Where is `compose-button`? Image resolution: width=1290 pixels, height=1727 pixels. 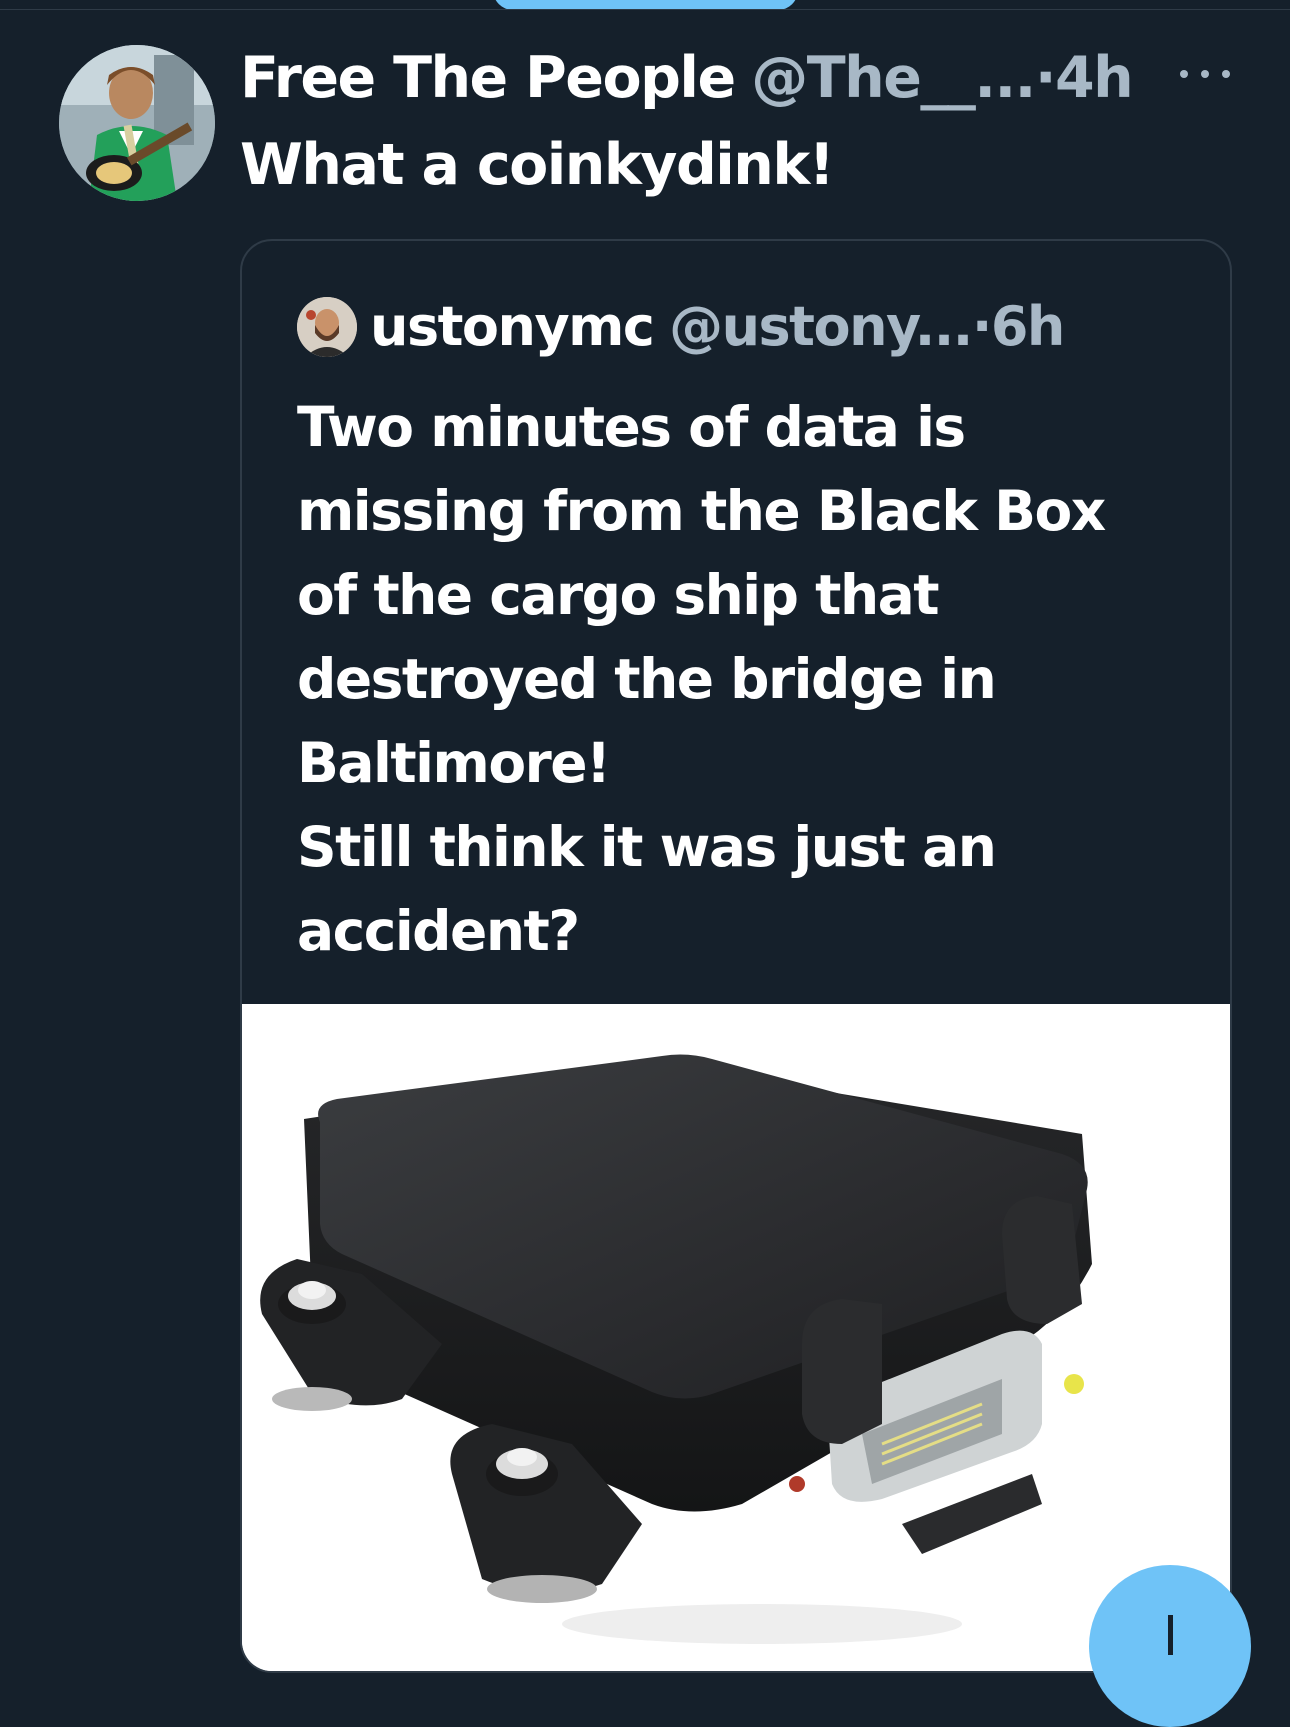 compose-button is located at coordinates (1170, 1646).